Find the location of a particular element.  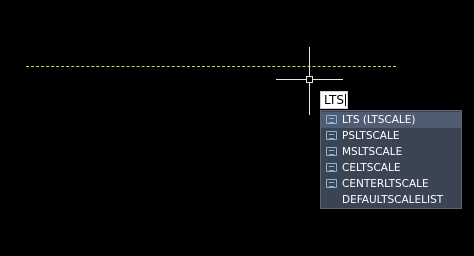

autocomplete-item-msltscale: MSLTSCALE is located at coordinates (391, 152).